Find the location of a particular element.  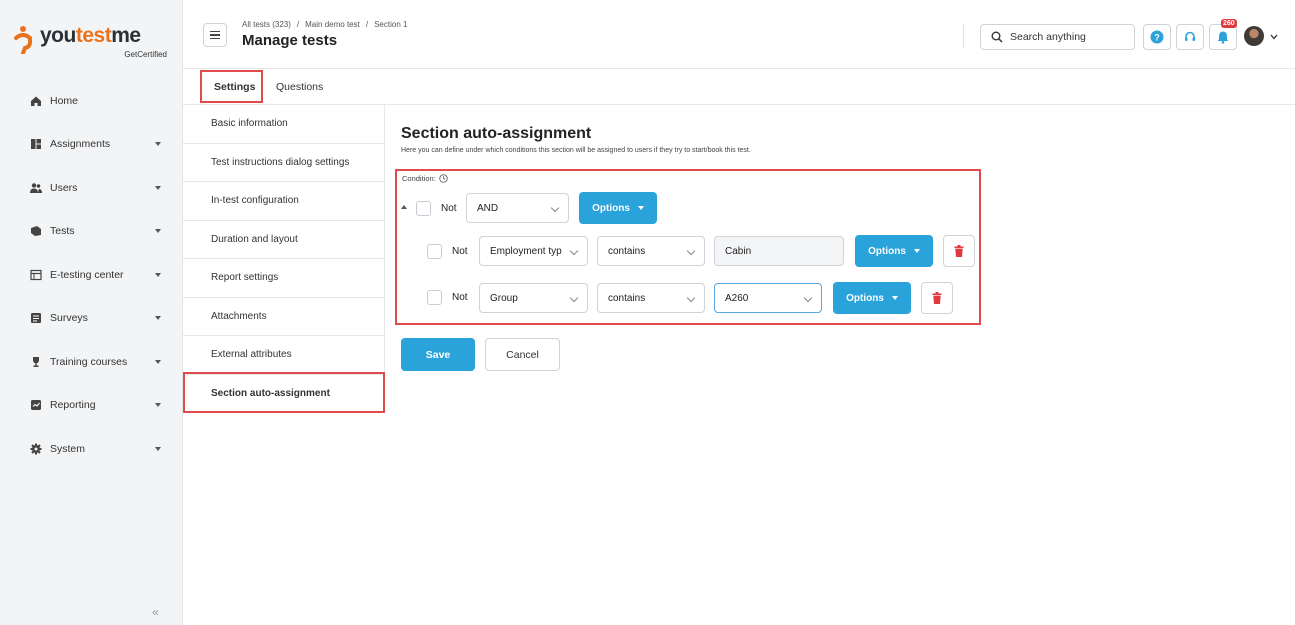

search-icon is located at coordinates (997, 37).